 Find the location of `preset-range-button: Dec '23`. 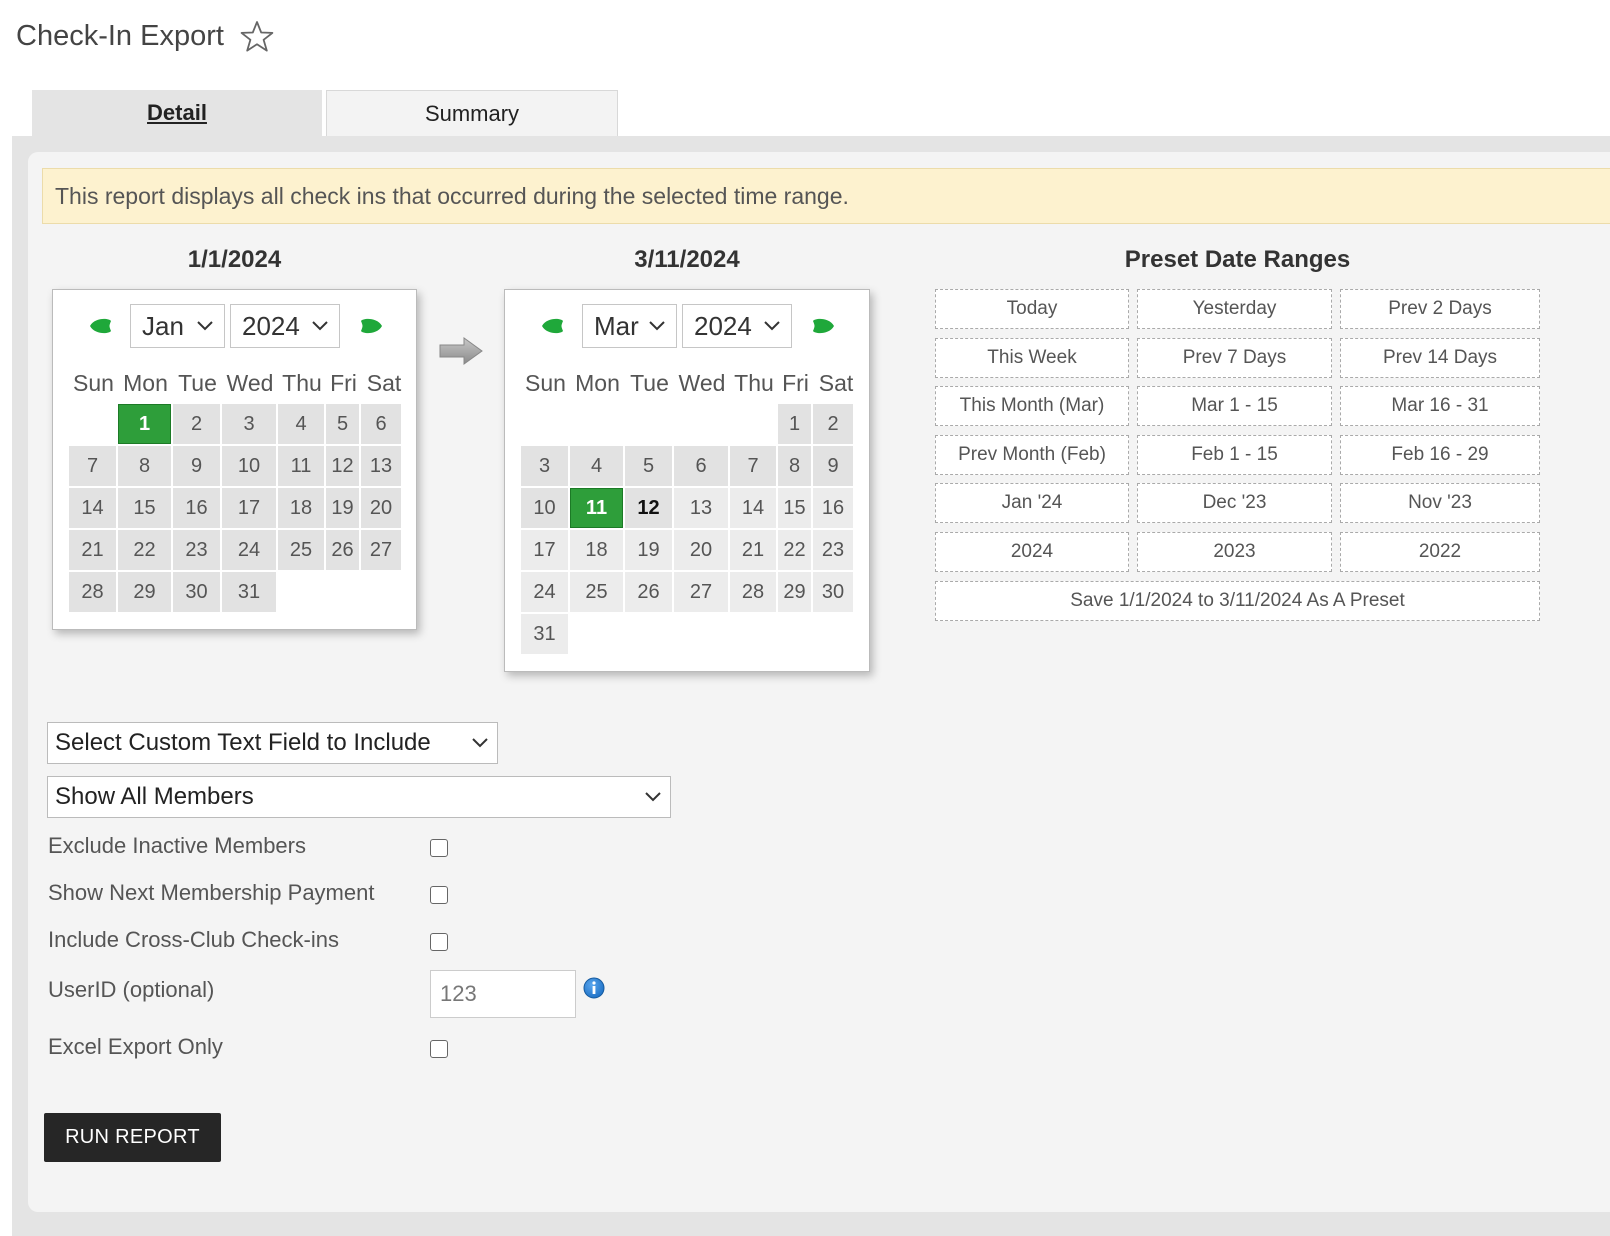

preset-range-button: Dec '23 is located at coordinates (1234, 503).